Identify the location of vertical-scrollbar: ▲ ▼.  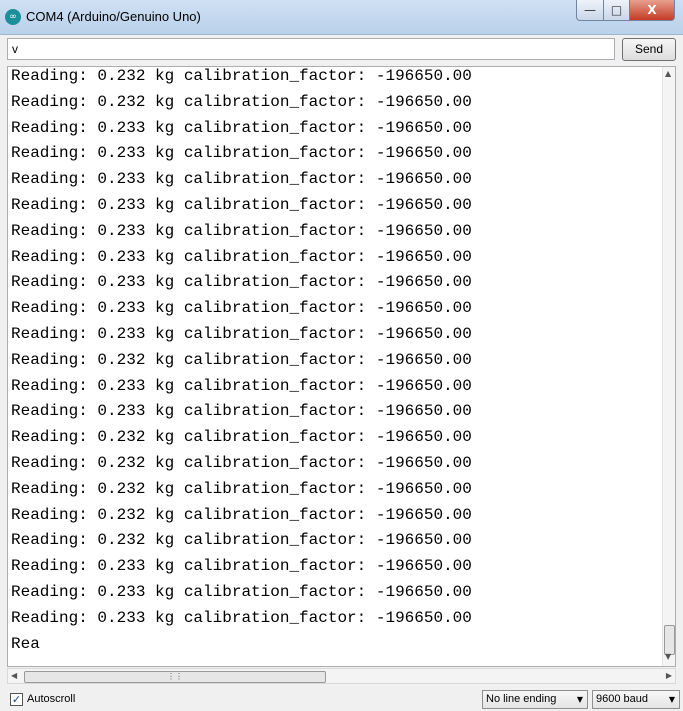
(668, 366).